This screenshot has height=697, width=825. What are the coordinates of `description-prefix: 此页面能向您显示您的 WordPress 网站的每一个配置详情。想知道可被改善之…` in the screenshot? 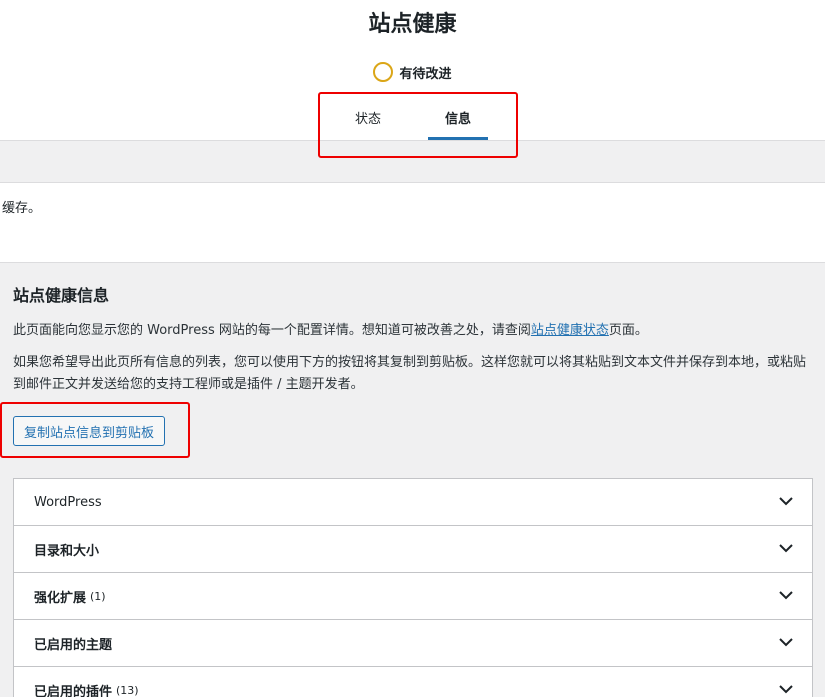 It's located at (272, 330).